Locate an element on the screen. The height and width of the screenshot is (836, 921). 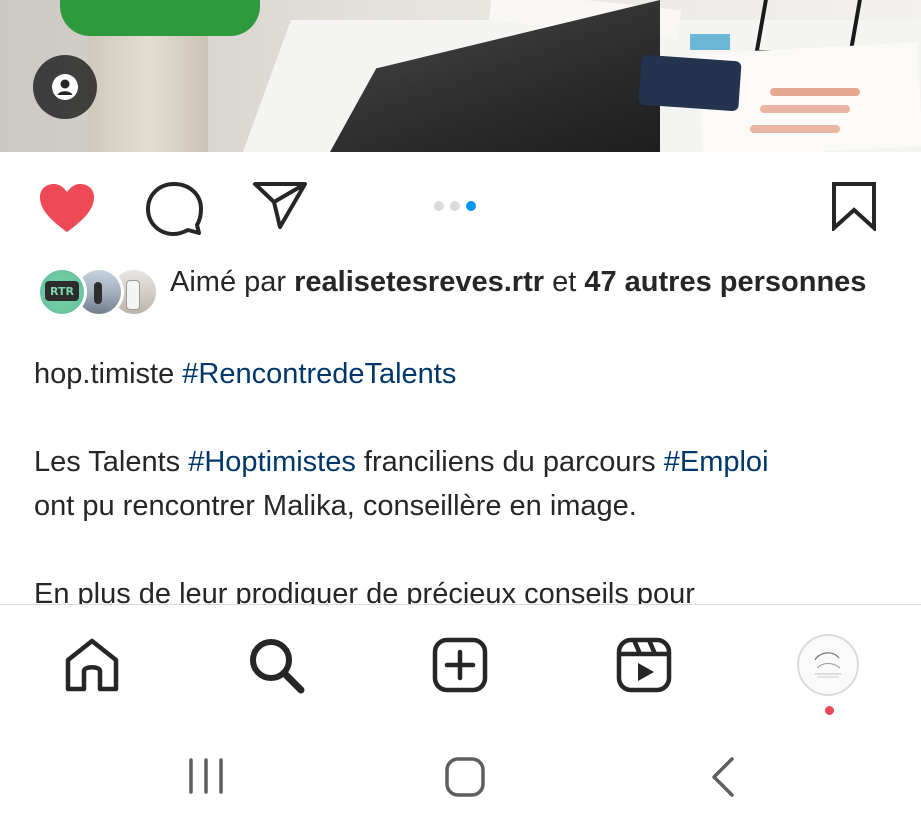
likes-others-link: 47 autres personnes is located at coordinates (725, 282).